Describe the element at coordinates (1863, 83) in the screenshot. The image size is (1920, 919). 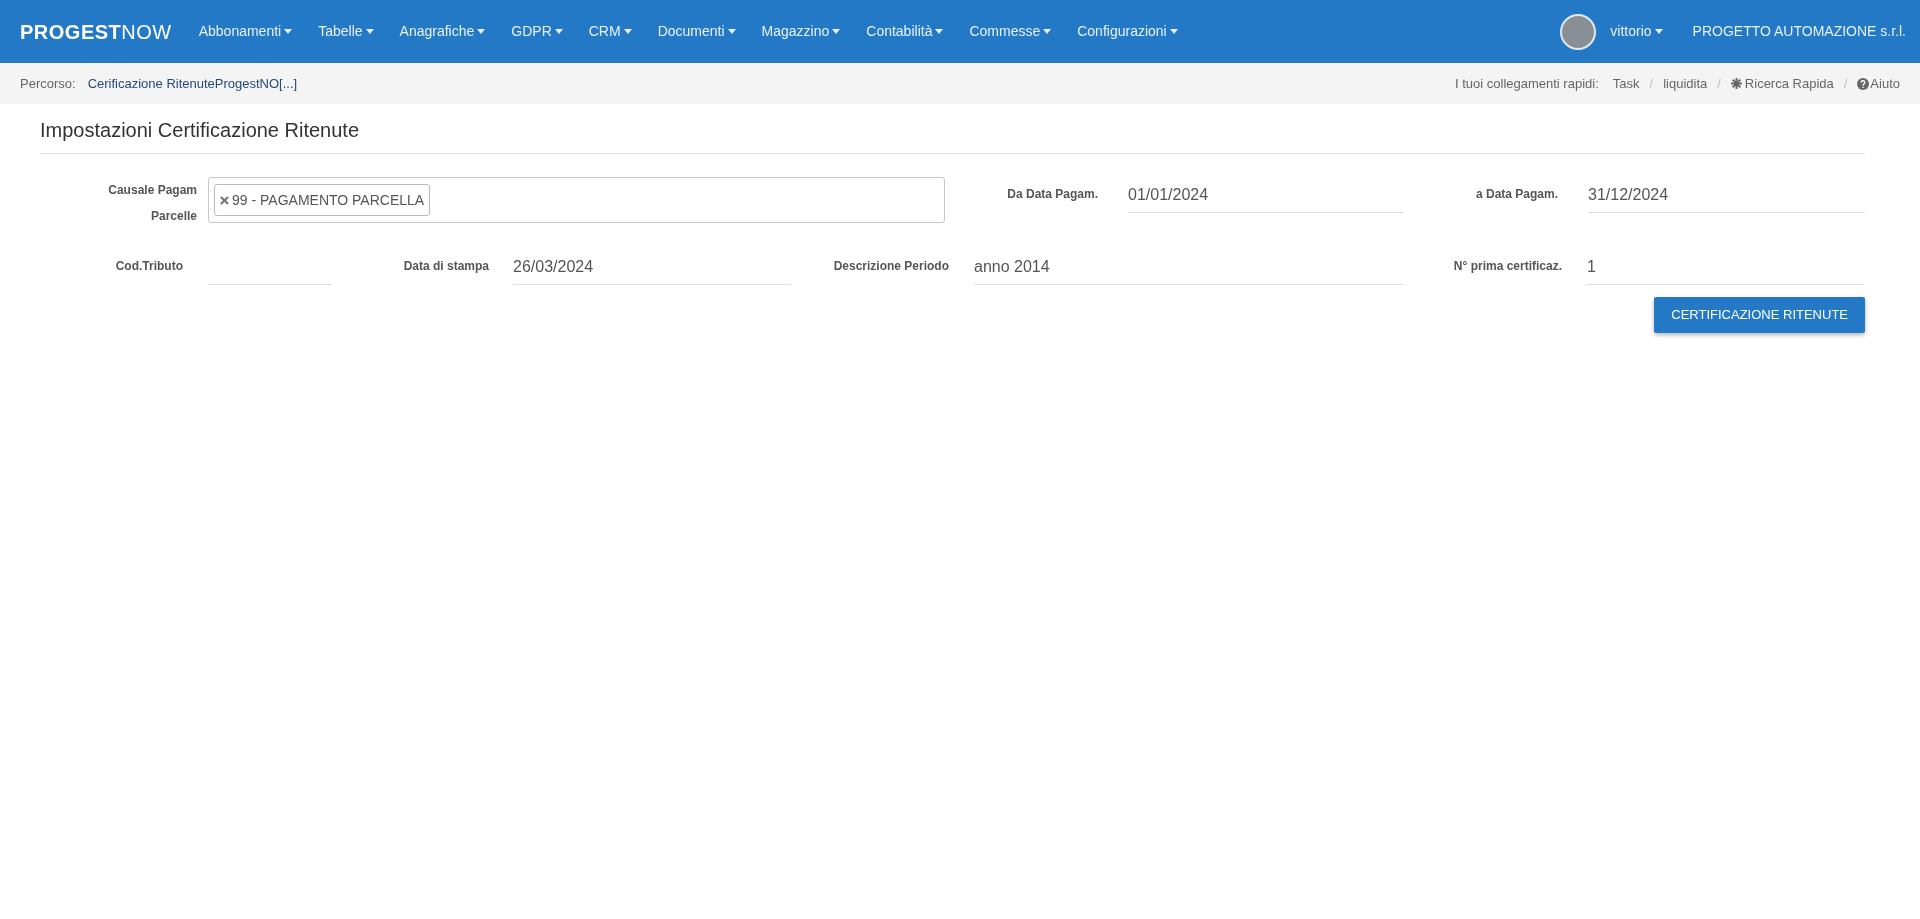
I see `help-icon` at that location.